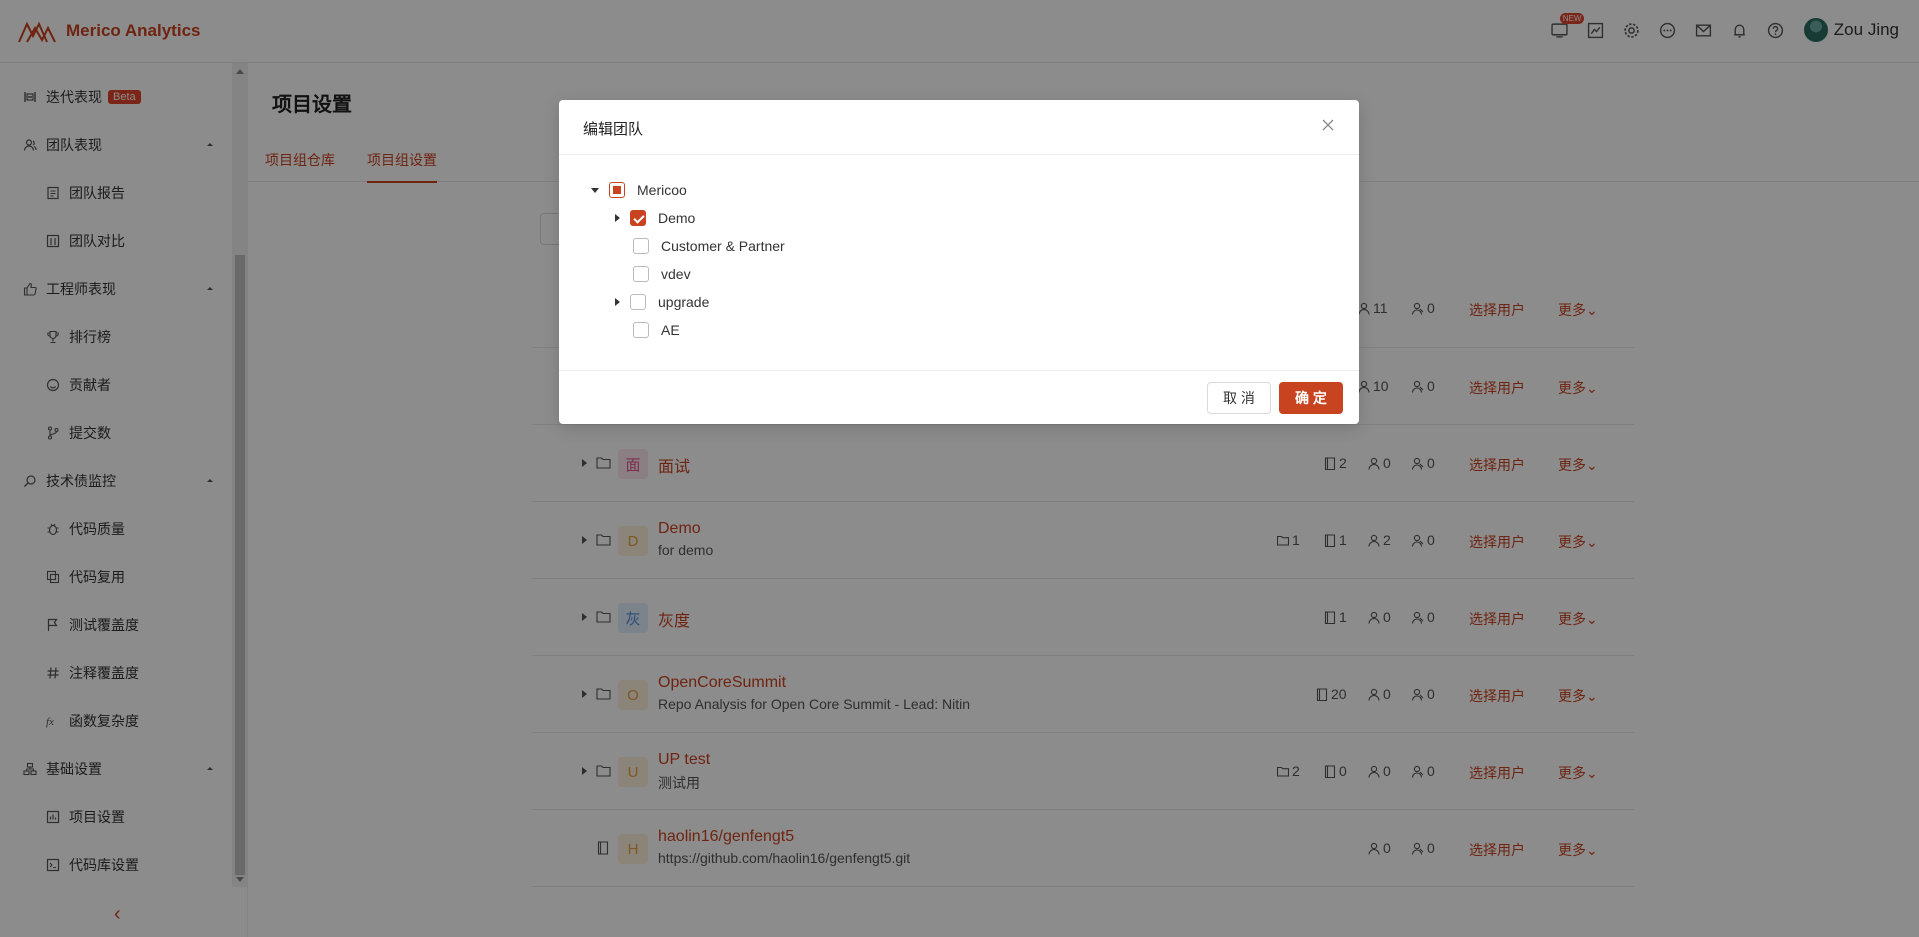 This screenshot has width=1919, height=937. Describe the element at coordinates (1239, 398) in the screenshot. I see `cancel-button: 取 消` at that location.